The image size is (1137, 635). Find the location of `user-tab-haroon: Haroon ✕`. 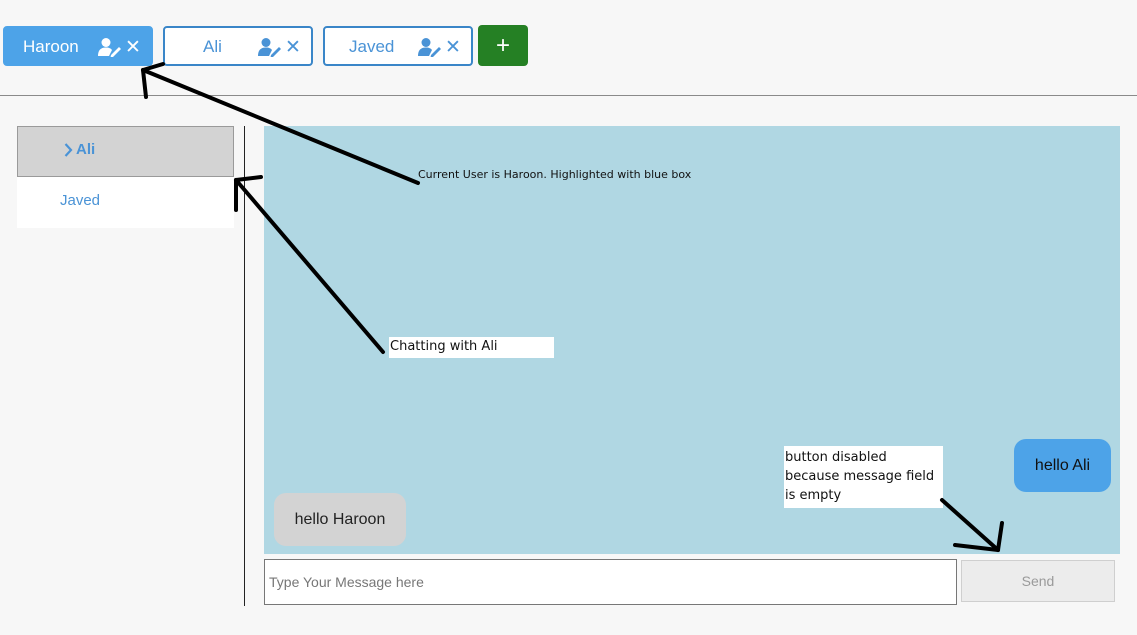

user-tab-haroon: Haroon ✕ is located at coordinates (78, 46).